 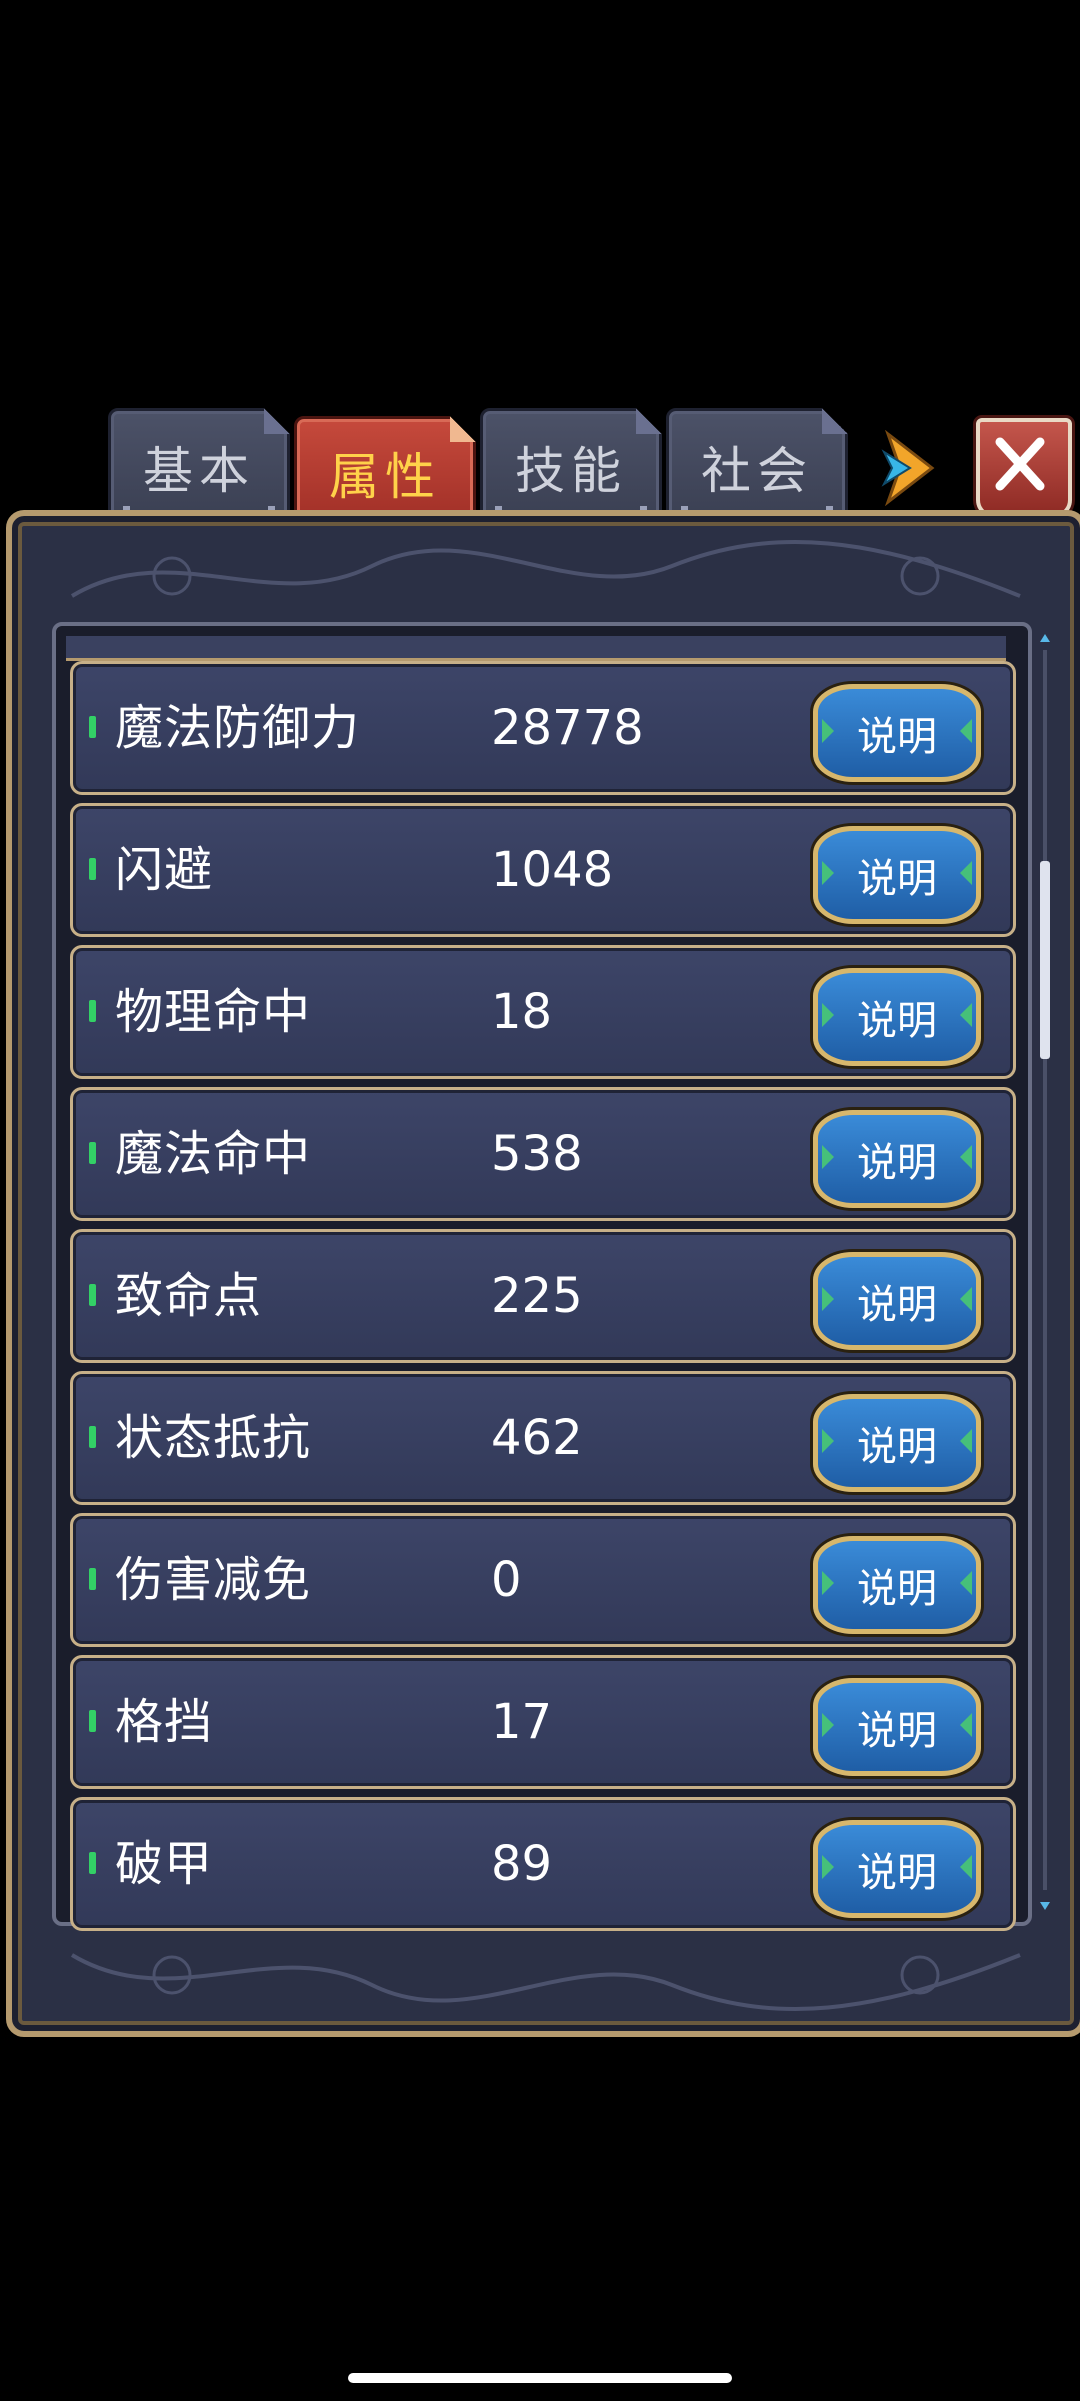 What do you see at coordinates (543, 1580) in the screenshot?
I see `attribute-row: 伤害减免 0 说明` at bounding box center [543, 1580].